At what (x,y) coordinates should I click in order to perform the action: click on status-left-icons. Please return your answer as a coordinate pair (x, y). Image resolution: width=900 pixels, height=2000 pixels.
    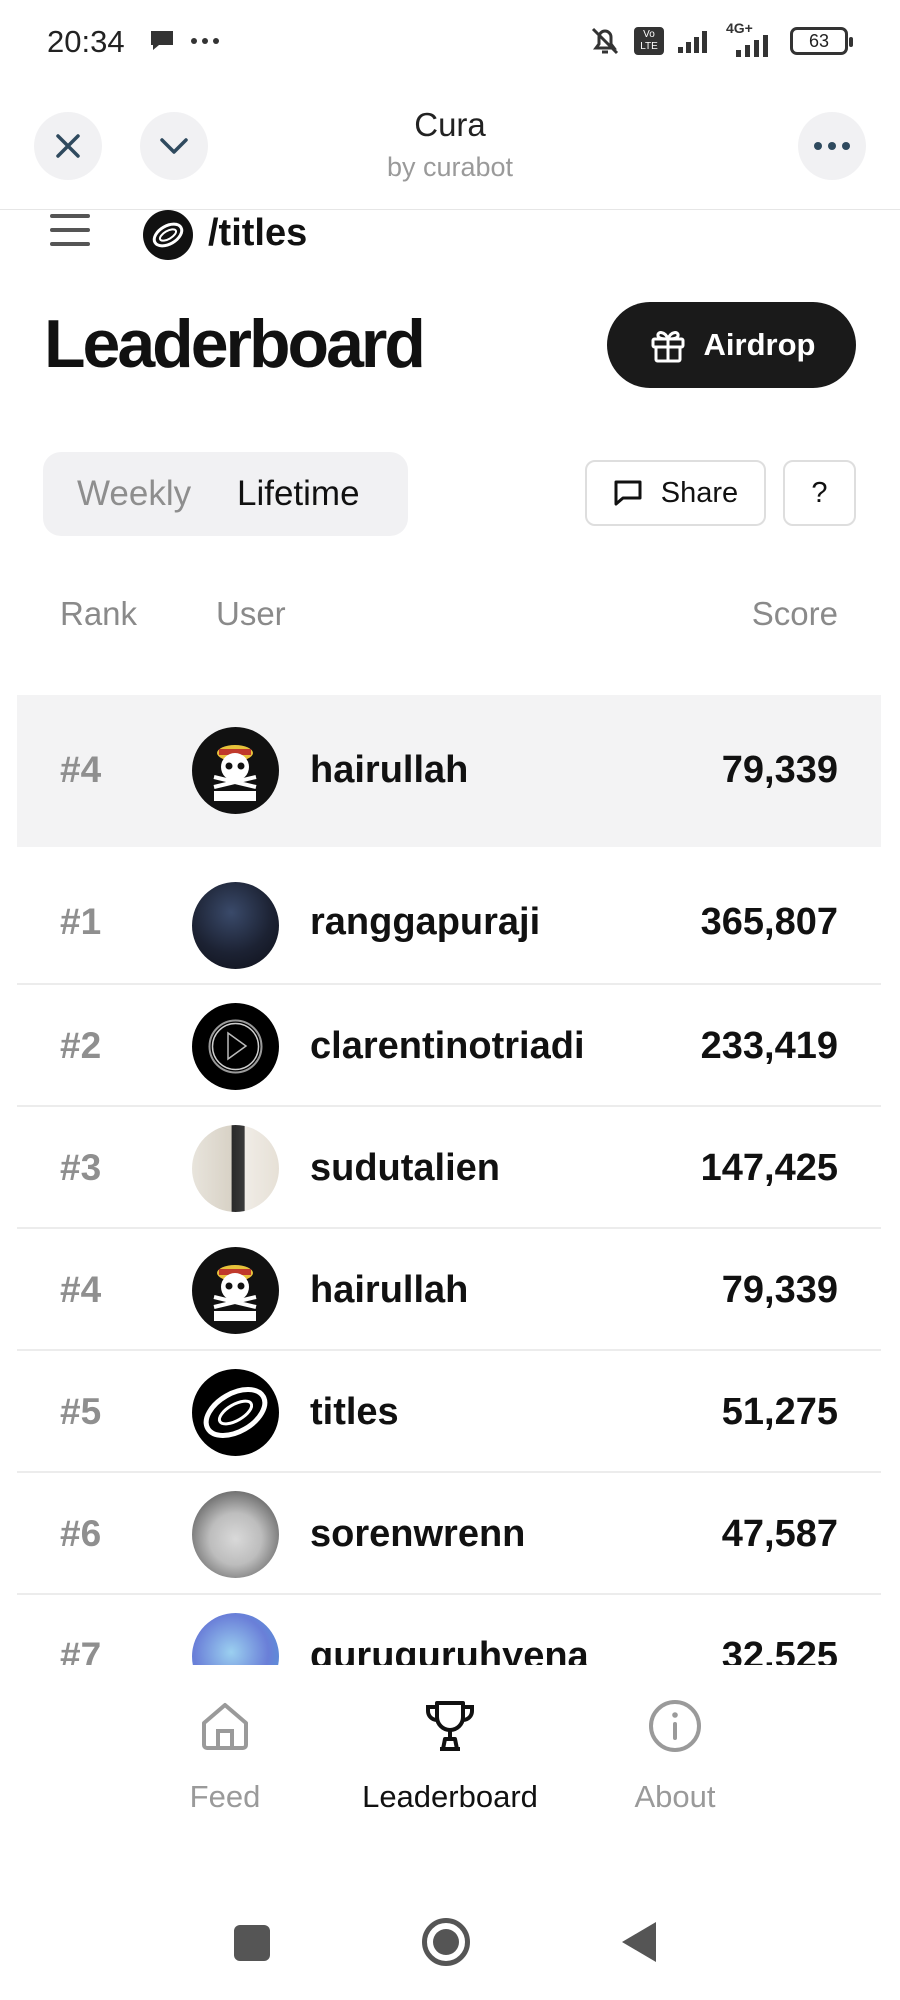
    Looking at the image, I should click on (184, 41).